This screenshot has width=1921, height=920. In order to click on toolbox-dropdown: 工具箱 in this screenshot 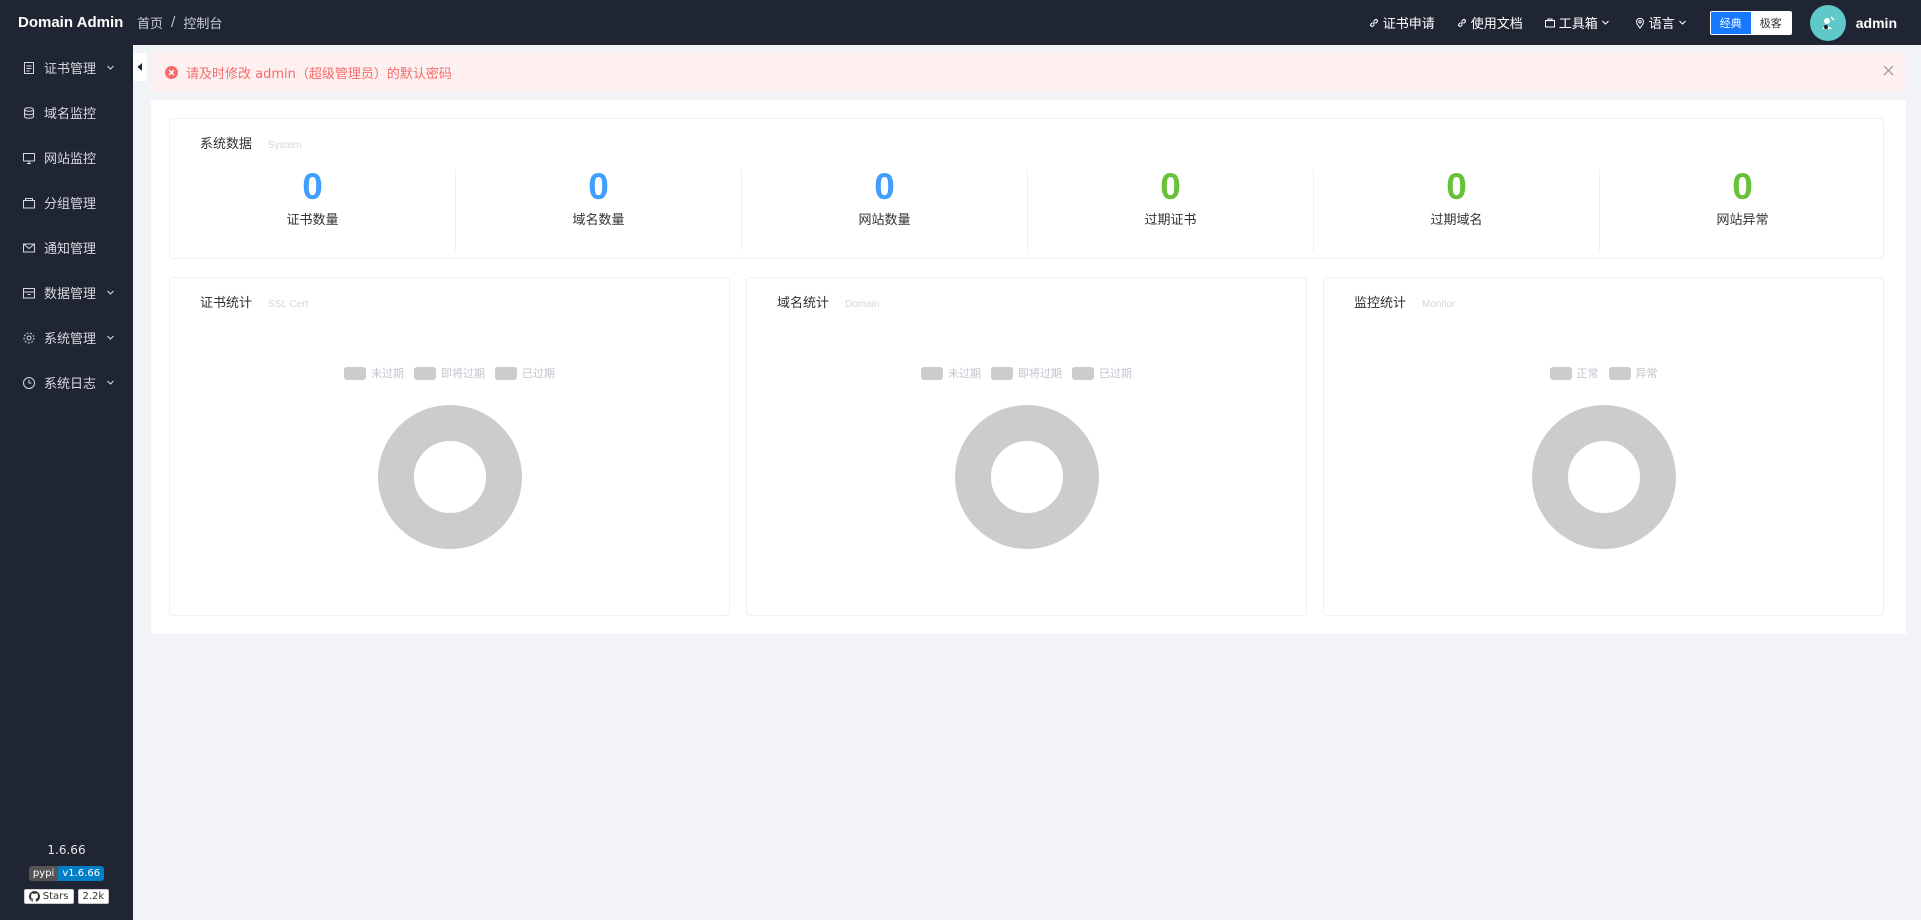, I will do `click(1578, 22)`.